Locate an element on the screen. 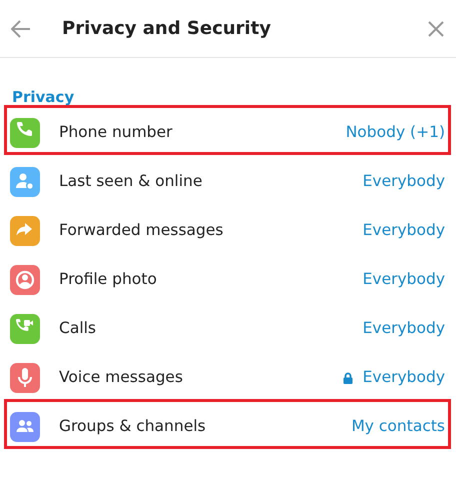 This screenshot has height=478, width=456. window-title: Privacy and Security is located at coordinates (166, 29).